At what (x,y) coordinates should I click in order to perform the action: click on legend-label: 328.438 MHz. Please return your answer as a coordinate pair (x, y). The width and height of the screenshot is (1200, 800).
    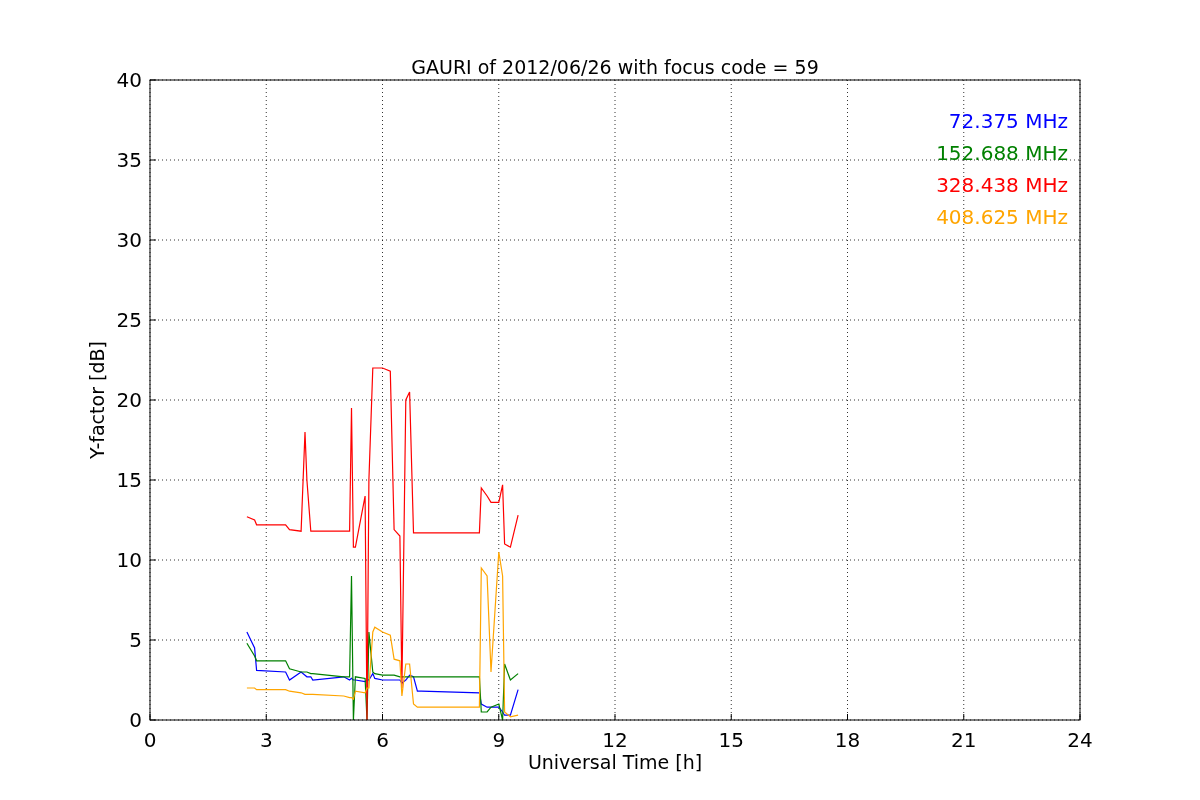
    Looking at the image, I should click on (1002, 185).